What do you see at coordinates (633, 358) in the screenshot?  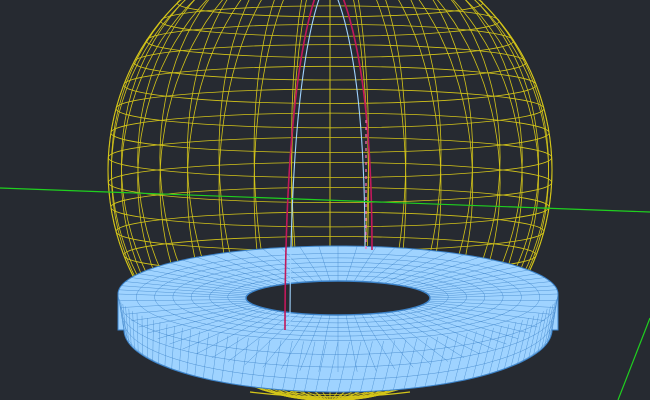 I see `y-axis-line` at bounding box center [633, 358].